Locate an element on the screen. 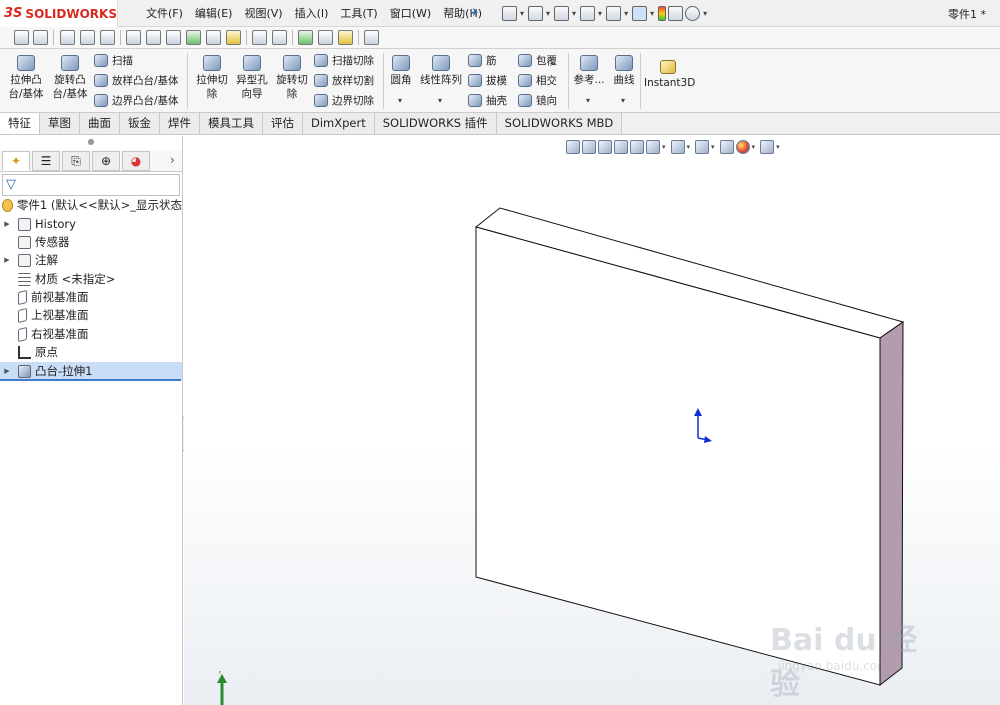 This screenshot has width=1000, height=705. save-dropdown-icon: ▾ is located at coordinates (574, 13).